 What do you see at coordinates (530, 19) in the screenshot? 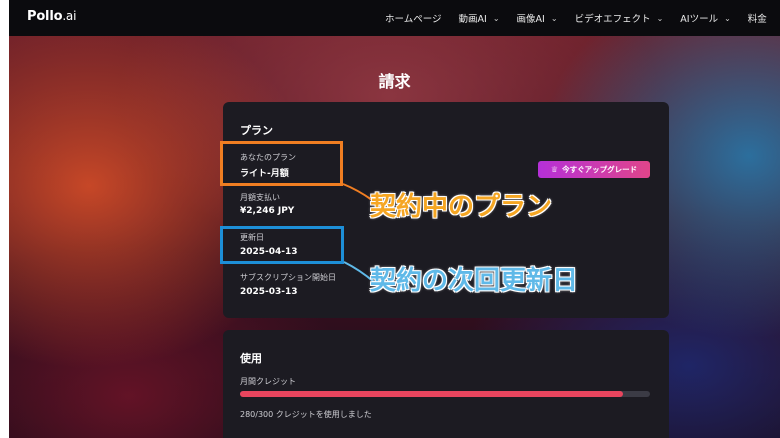
I see `nav-item-label: 画像AI` at bounding box center [530, 19].